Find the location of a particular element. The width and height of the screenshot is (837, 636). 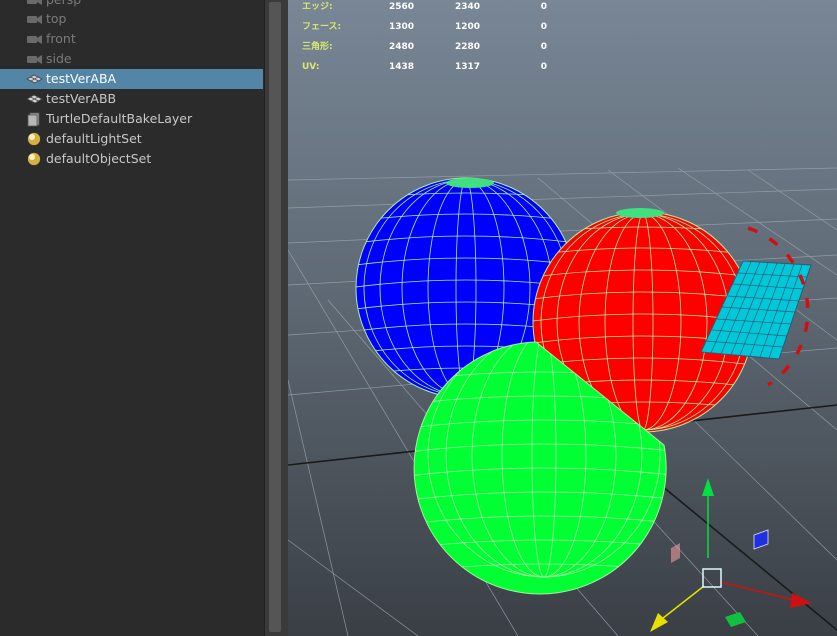

hud-label-edges: エッジ: is located at coordinates (317, 7).